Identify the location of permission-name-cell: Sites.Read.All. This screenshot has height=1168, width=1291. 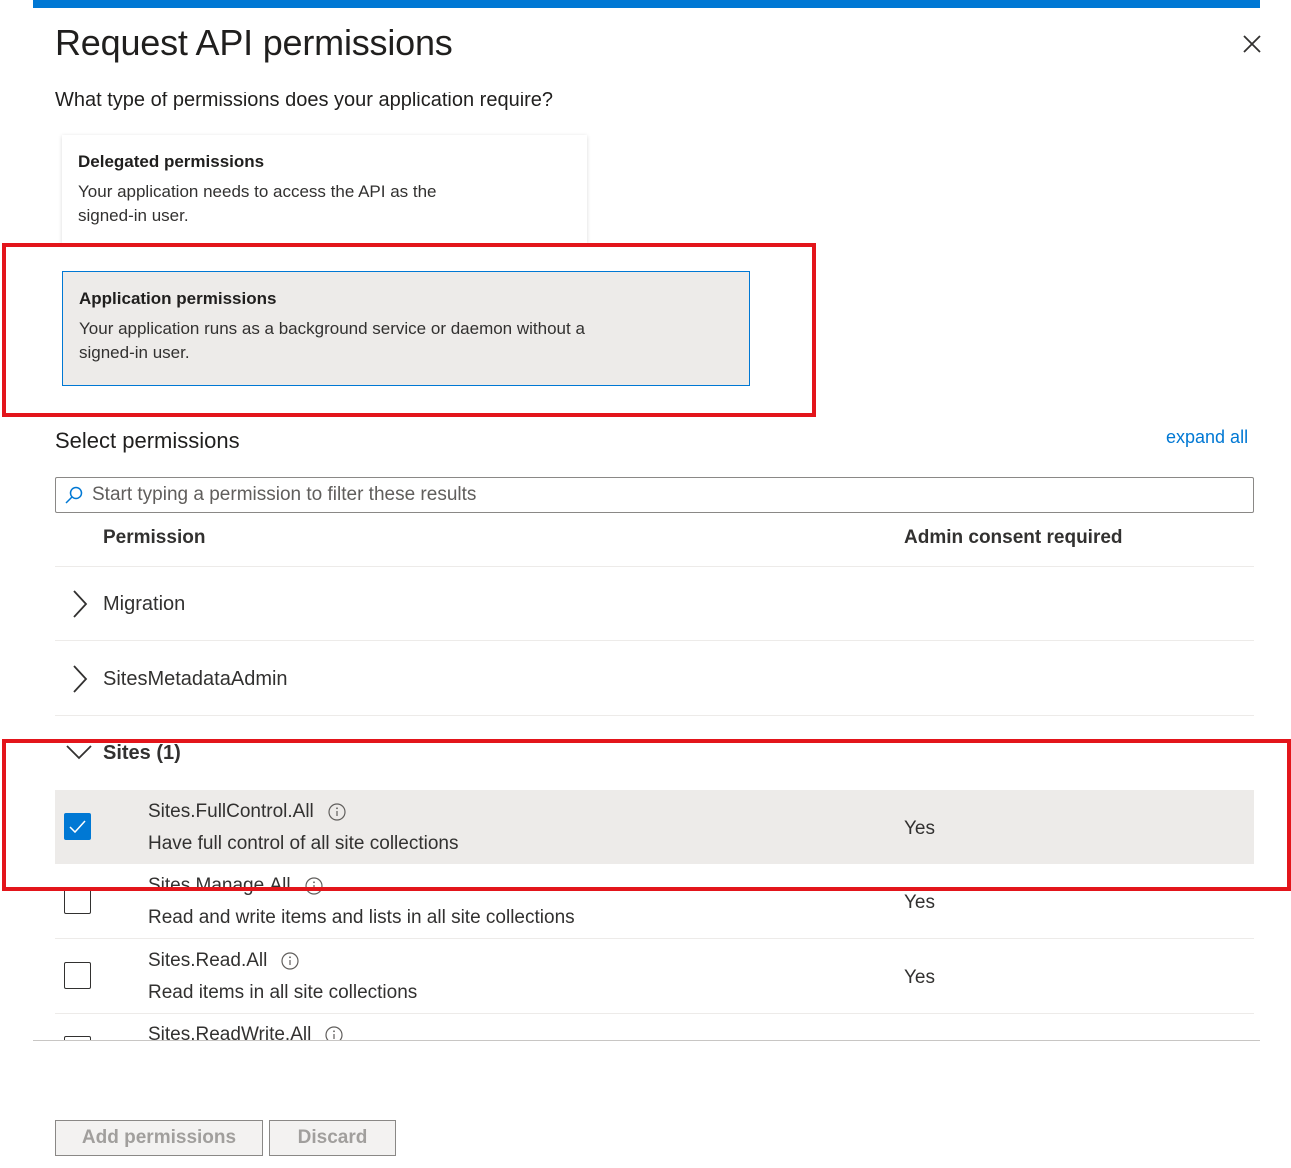
(223, 961).